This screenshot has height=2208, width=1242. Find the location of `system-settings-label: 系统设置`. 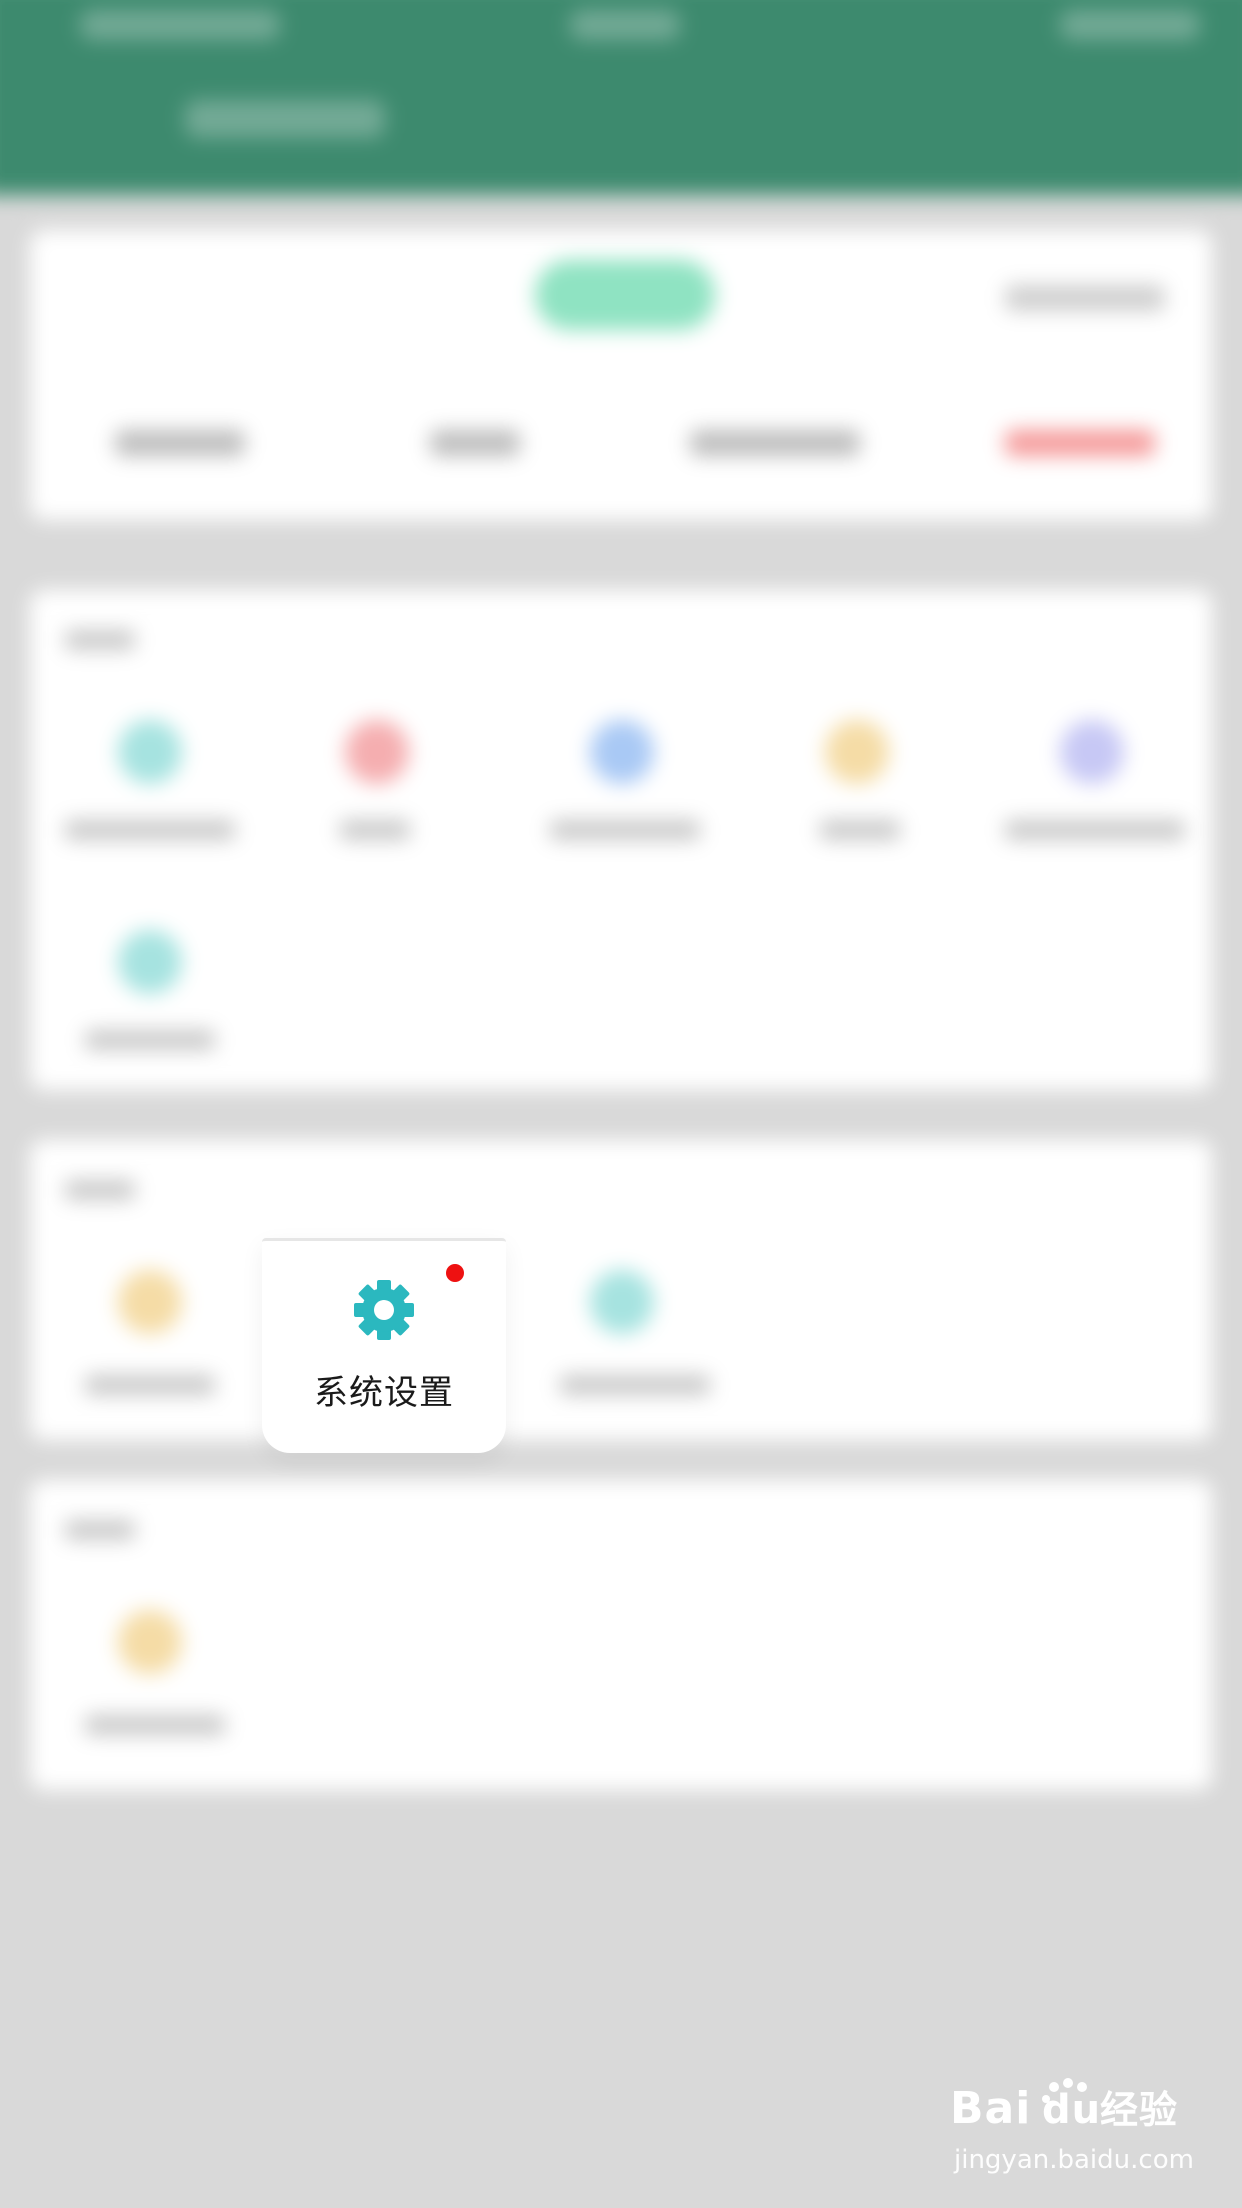

system-settings-label: 系统设置 is located at coordinates (384, 1393).